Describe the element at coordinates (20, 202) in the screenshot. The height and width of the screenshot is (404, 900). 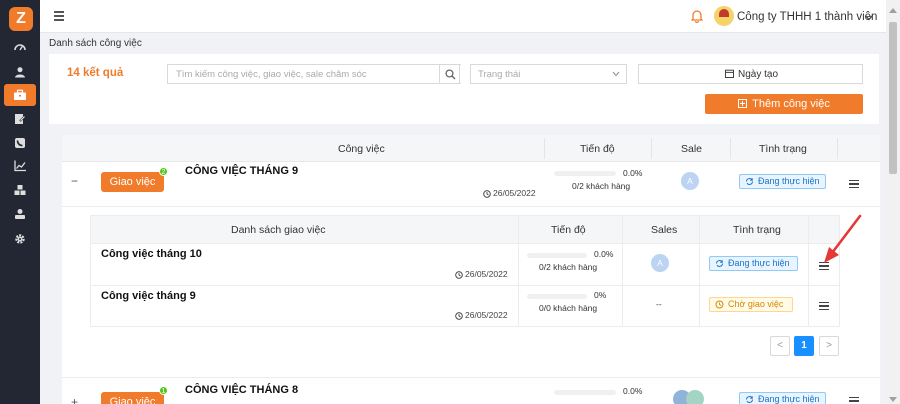
I see `sidebar: Z` at that location.